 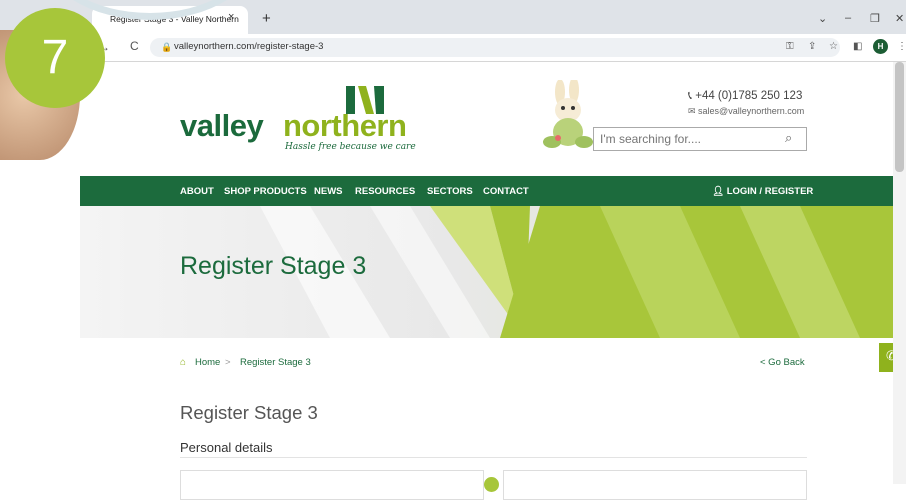 What do you see at coordinates (134, 46) in the screenshot?
I see `reload-icon: C` at bounding box center [134, 46].